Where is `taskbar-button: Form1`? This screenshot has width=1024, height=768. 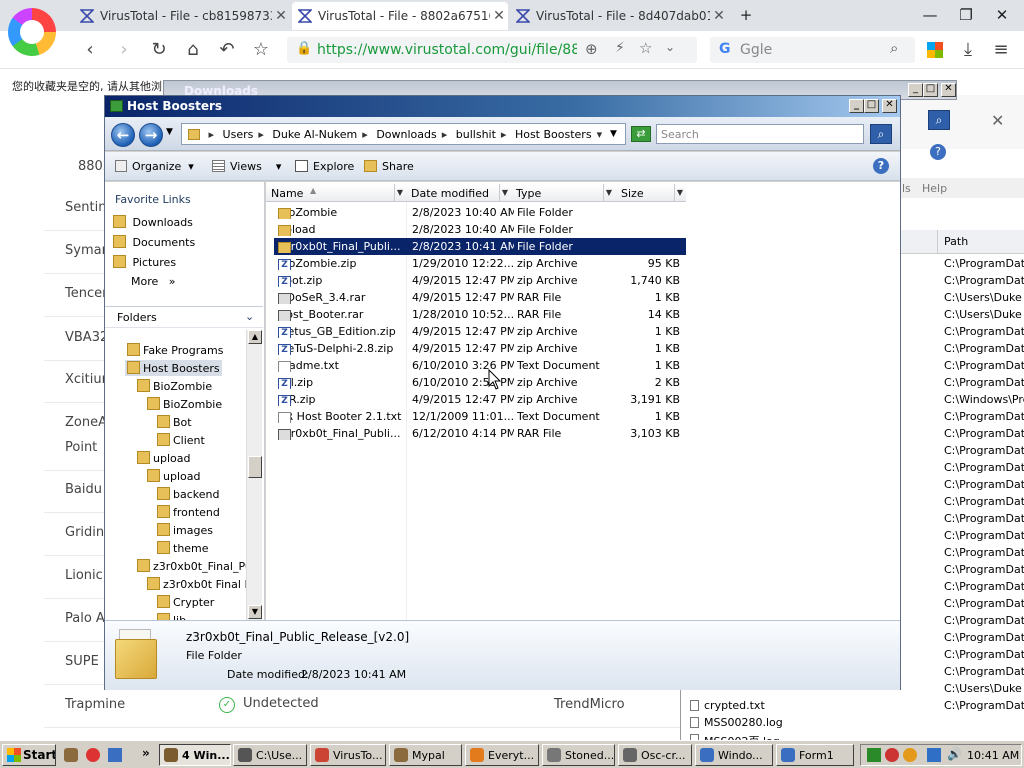 taskbar-button: Form1 is located at coordinates (815, 755).